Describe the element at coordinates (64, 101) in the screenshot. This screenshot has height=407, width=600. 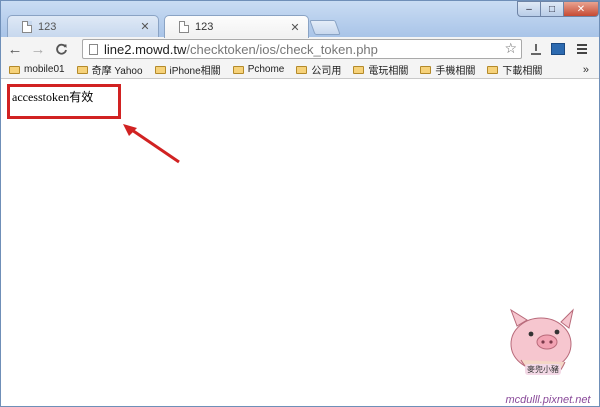
I see `annotation-box` at that location.